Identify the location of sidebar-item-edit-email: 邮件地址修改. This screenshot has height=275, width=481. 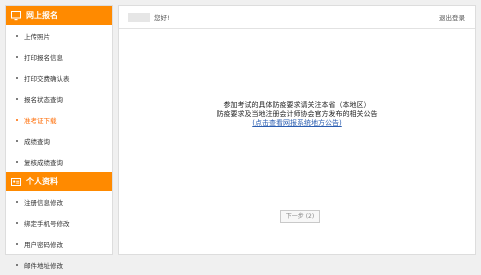
(59, 264).